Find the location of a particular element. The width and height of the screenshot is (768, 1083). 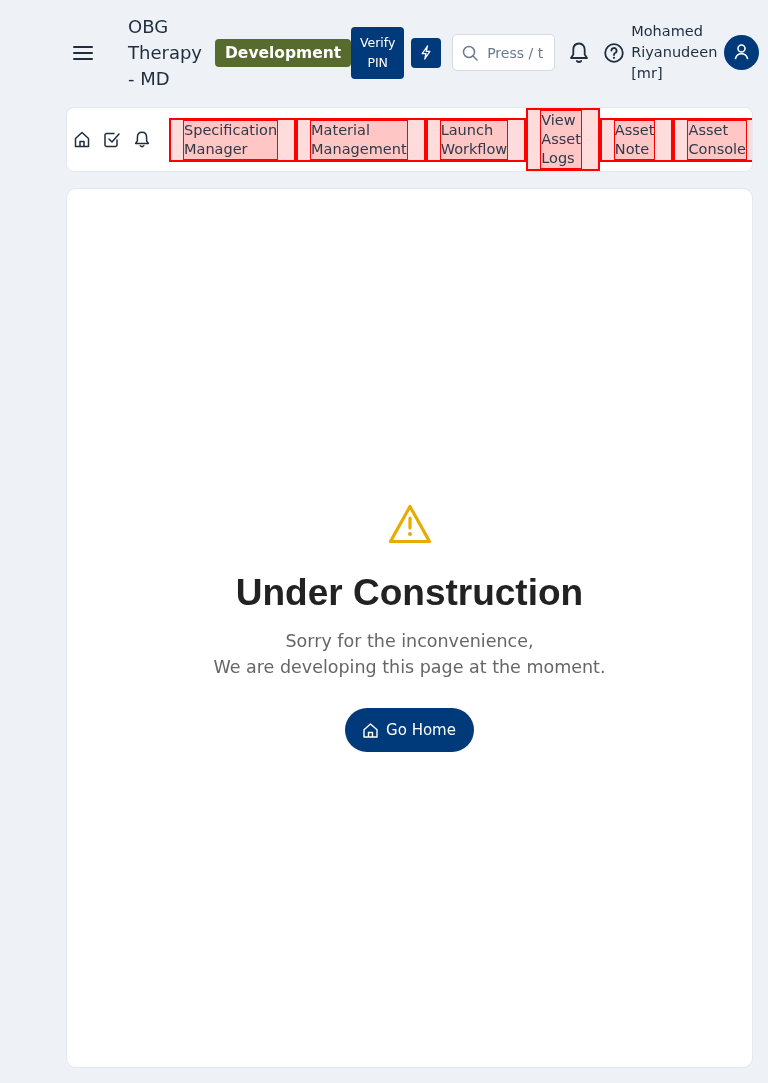

app-title: OBG Therapy - MD is located at coordinates (165, 52).